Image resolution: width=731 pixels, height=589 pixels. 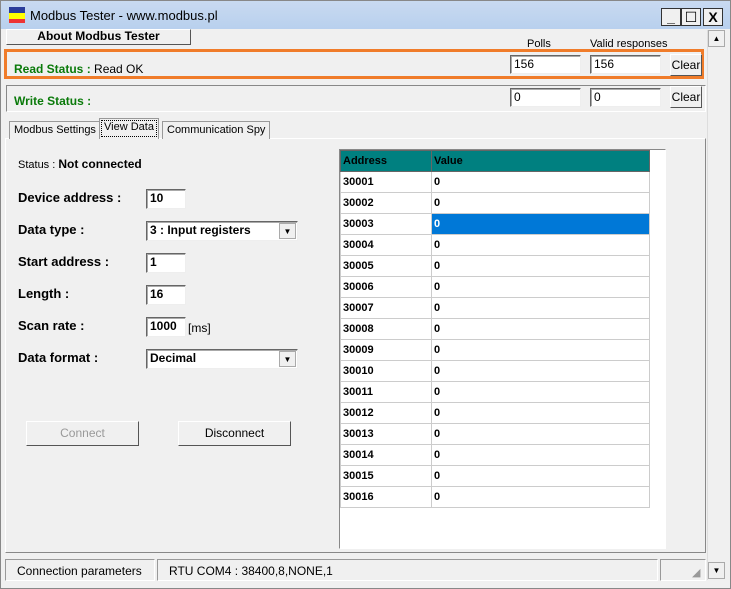 What do you see at coordinates (386, 266) in the screenshot?
I see `address-cell: 30005` at bounding box center [386, 266].